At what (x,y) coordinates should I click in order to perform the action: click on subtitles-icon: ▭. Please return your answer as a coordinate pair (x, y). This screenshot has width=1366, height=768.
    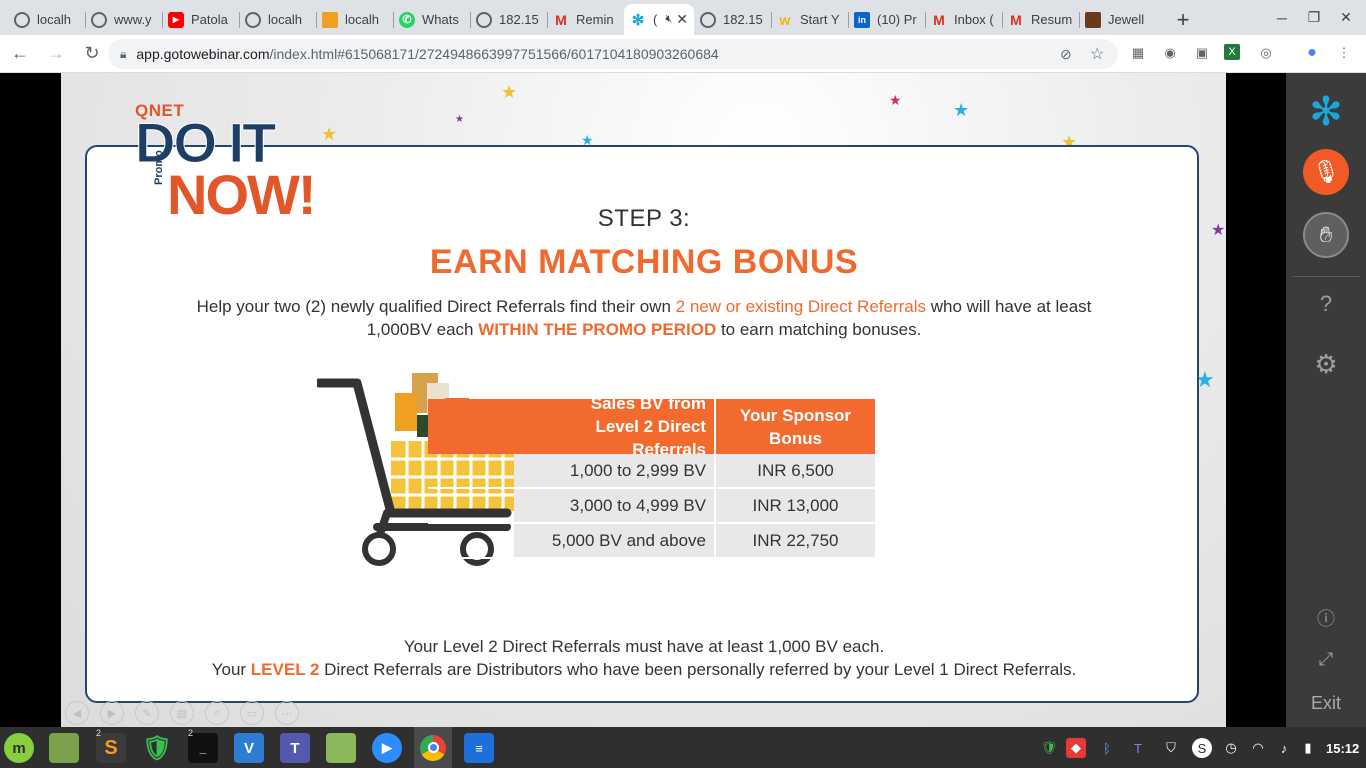
    Looking at the image, I should click on (252, 713).